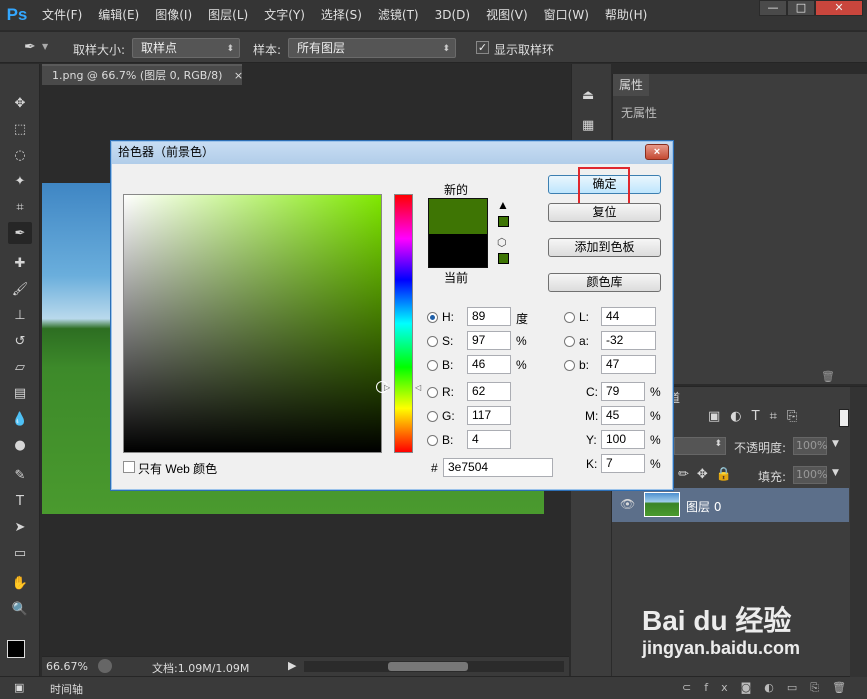  Describe the element at coordinates (20, 233) in the screenshot. I see `eyedropper-tool-icon: ✒` at that location.